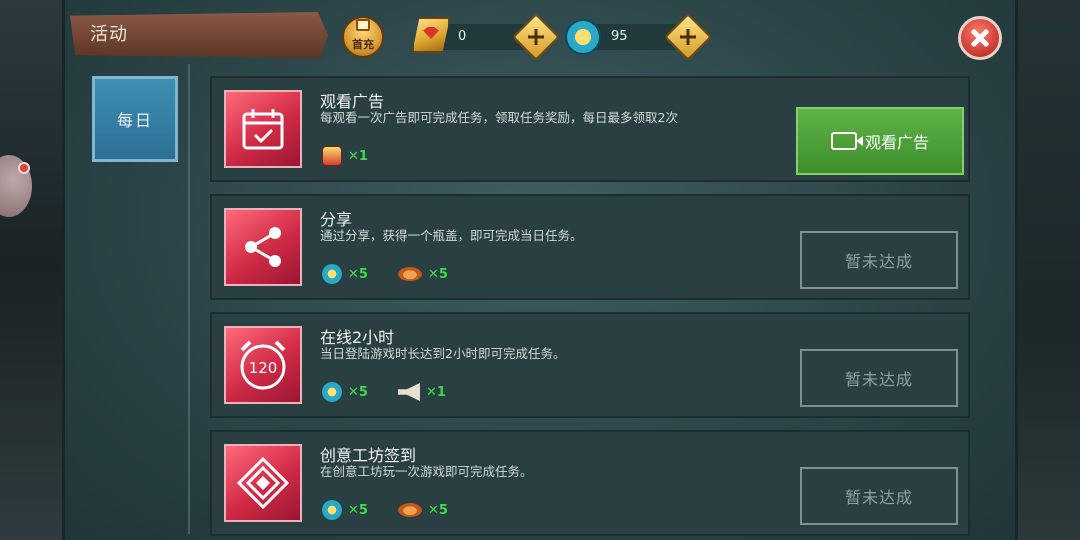  What do you see at coordinates (368, 455) in the screenshot?
I see `task-title: 创意工坊签到` at bounding box center [368, 455].